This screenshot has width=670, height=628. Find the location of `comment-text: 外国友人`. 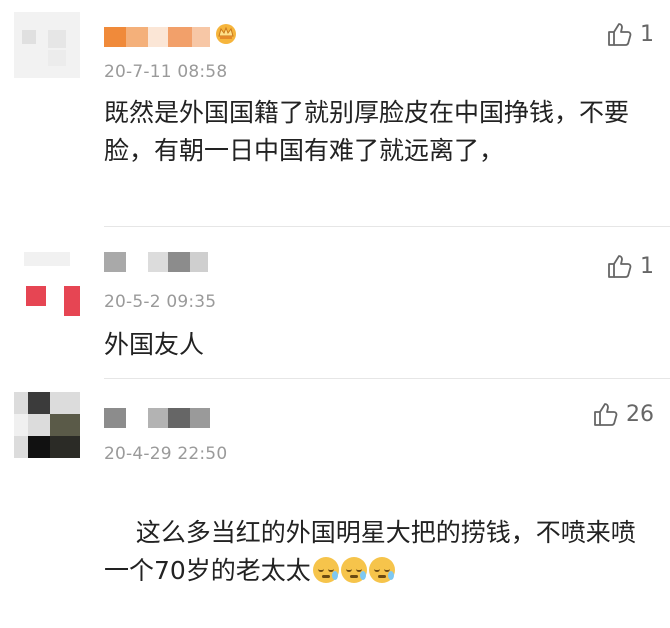

comment-text: 外国友人 is located at coordinates (154, 344).